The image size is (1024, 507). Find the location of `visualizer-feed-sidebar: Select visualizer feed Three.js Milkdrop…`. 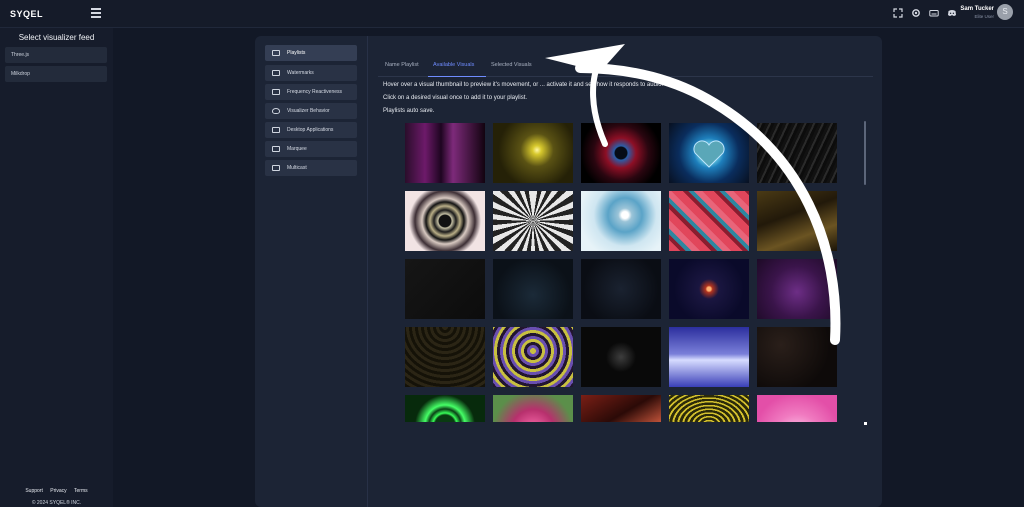

visualizer-feed-sidebar: Select visualizer feed Three.js Milkdrop… is located at coordinates (56, 267).